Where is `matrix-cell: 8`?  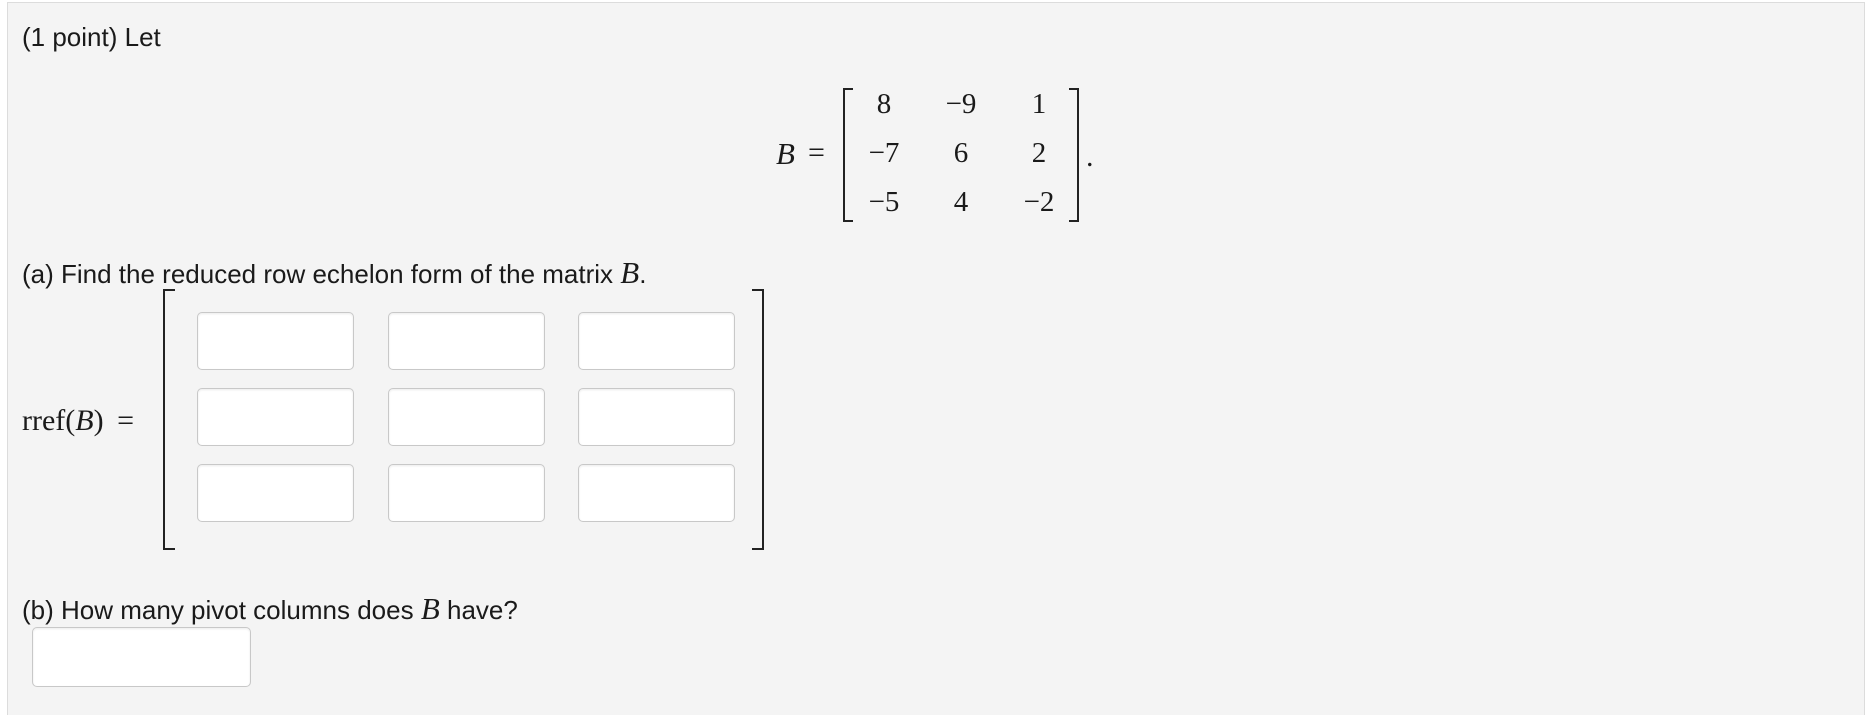
matrix-cell: 8 is located at coordinates (884, 104).